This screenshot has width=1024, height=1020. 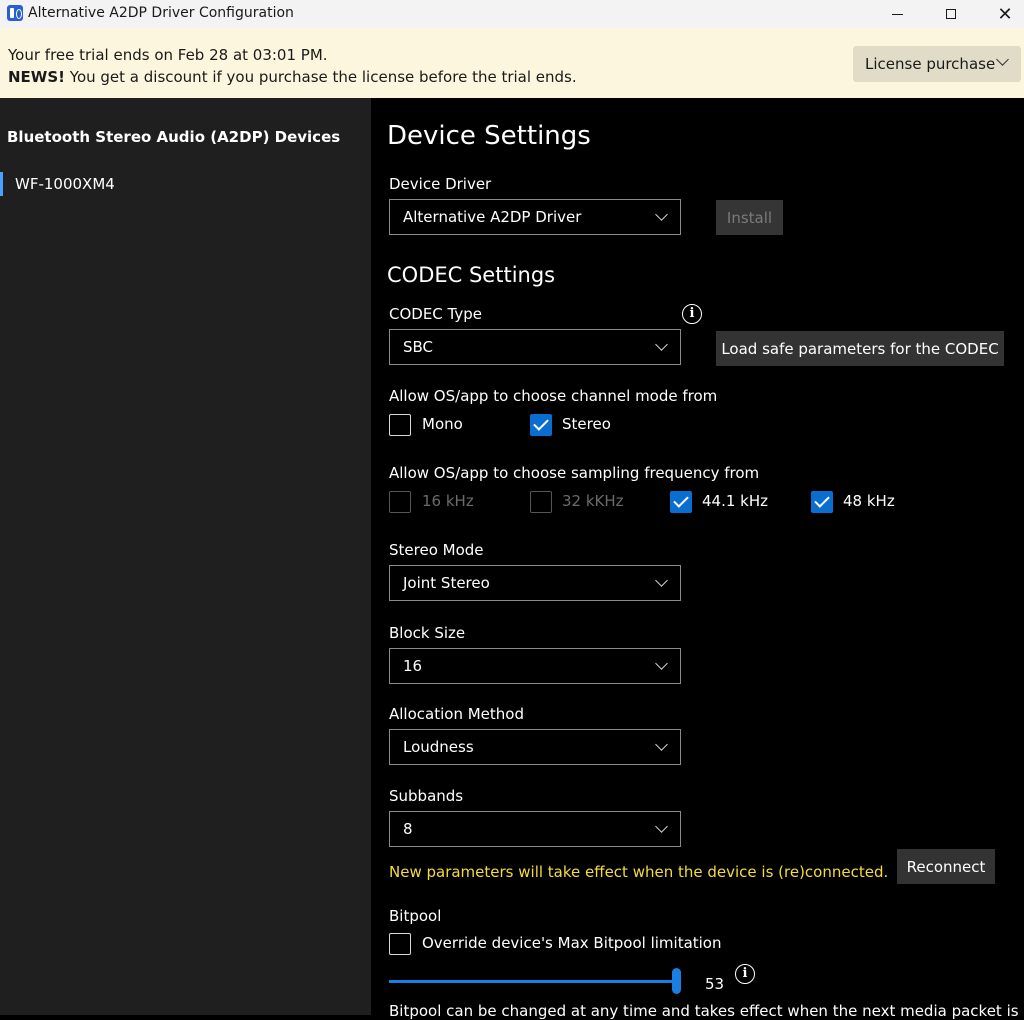 What do you see at coordinates (438, 747) in the screenshot?
I see `allocation-value: Loudness` at bounding box center [438, 747].